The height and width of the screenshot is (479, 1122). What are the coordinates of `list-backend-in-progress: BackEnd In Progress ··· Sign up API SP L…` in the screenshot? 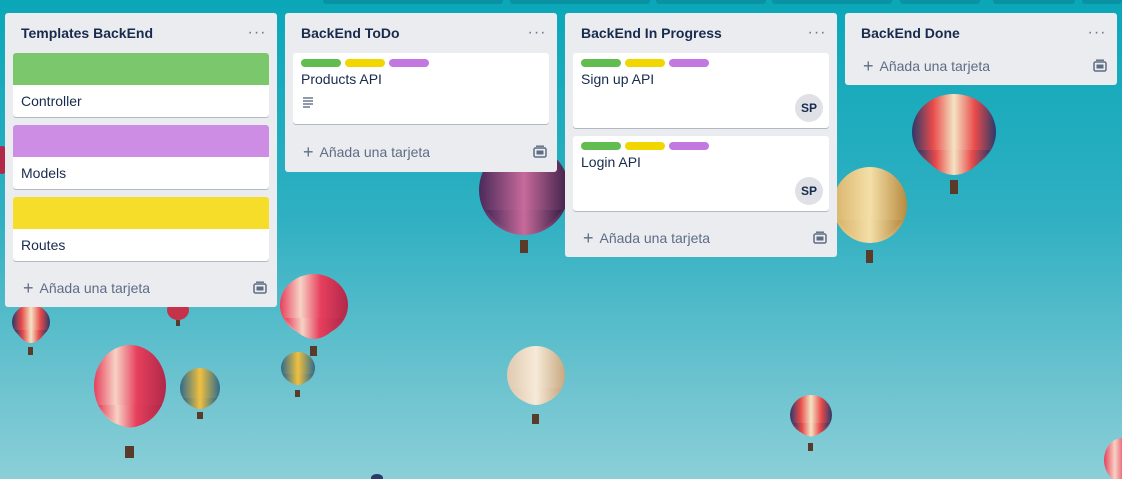 It's located at (701, 135).